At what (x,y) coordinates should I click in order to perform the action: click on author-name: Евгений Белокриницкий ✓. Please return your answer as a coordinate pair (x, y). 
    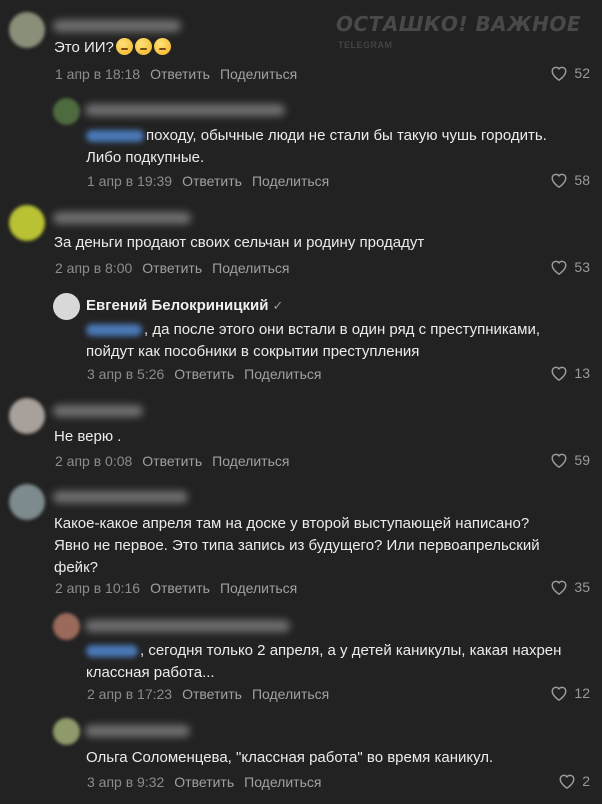
    Looking at the image, I should click on (184, 305).